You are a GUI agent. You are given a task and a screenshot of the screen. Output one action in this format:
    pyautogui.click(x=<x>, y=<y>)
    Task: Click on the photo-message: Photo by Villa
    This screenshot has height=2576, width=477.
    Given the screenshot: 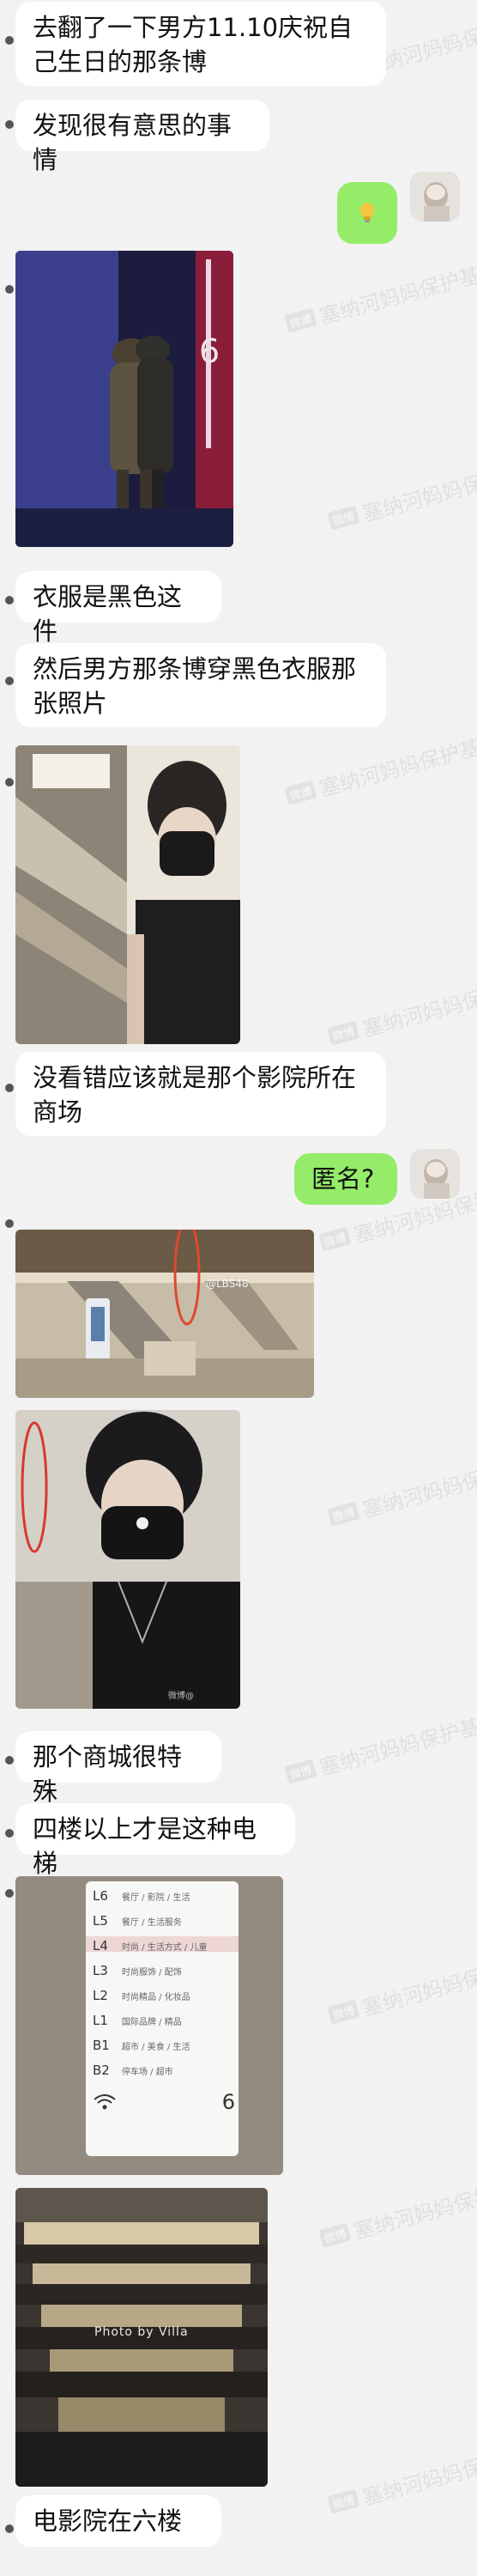 What is the action you would take?
    pyautogui.click(x=141, y=2338)
    